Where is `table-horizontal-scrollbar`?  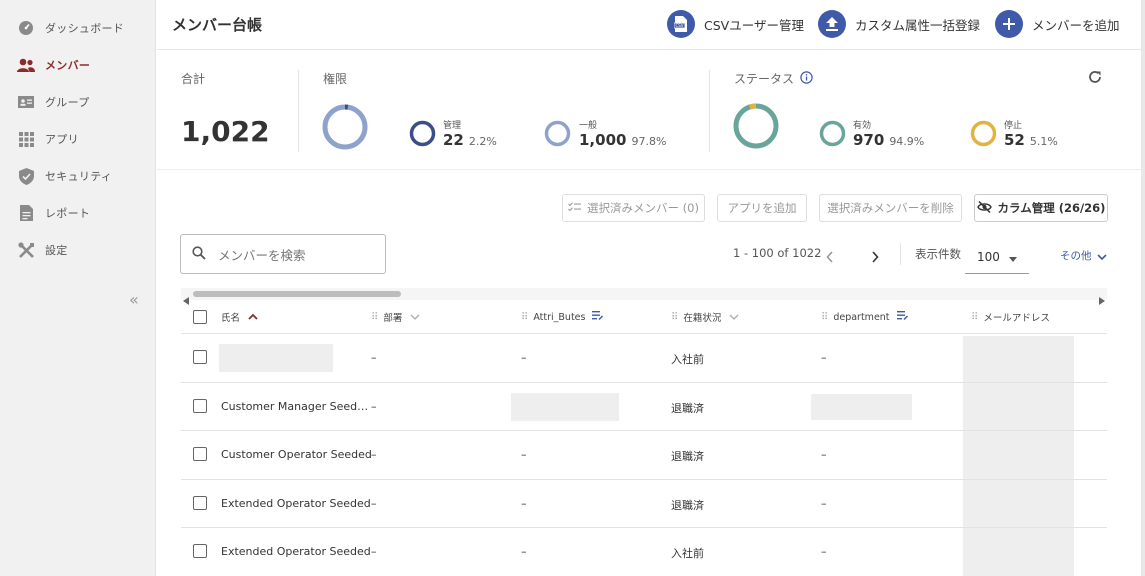
table-horizontal-scrollbar is located at coordinates (644, 296).